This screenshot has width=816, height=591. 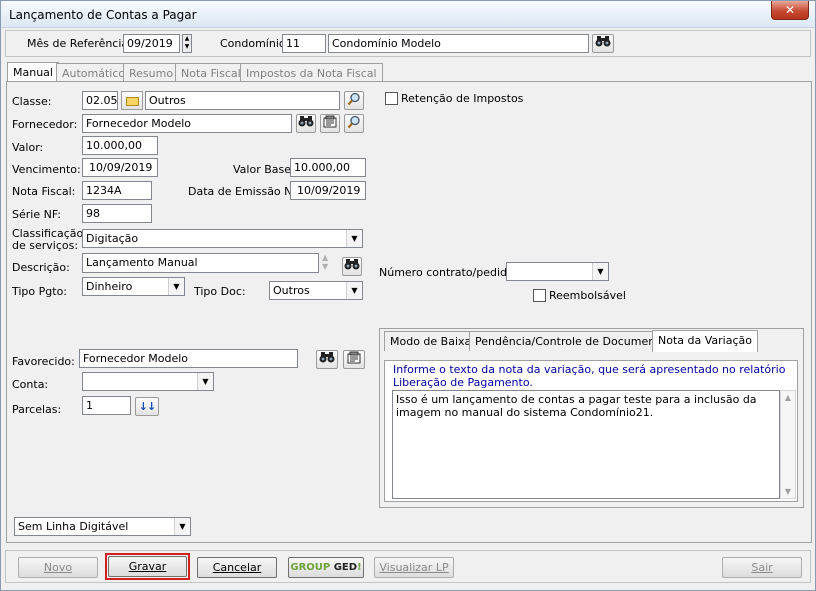 I want to click on parcelas-label: Parcelas:, so click(x=37, y=409).